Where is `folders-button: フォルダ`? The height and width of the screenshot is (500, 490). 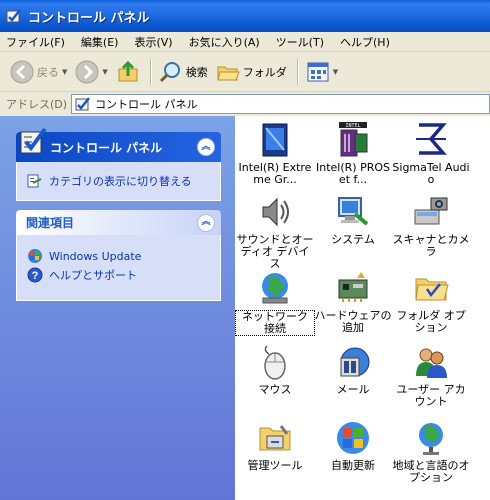
folders-button: フォルダ is located at coordinates (251, 72).